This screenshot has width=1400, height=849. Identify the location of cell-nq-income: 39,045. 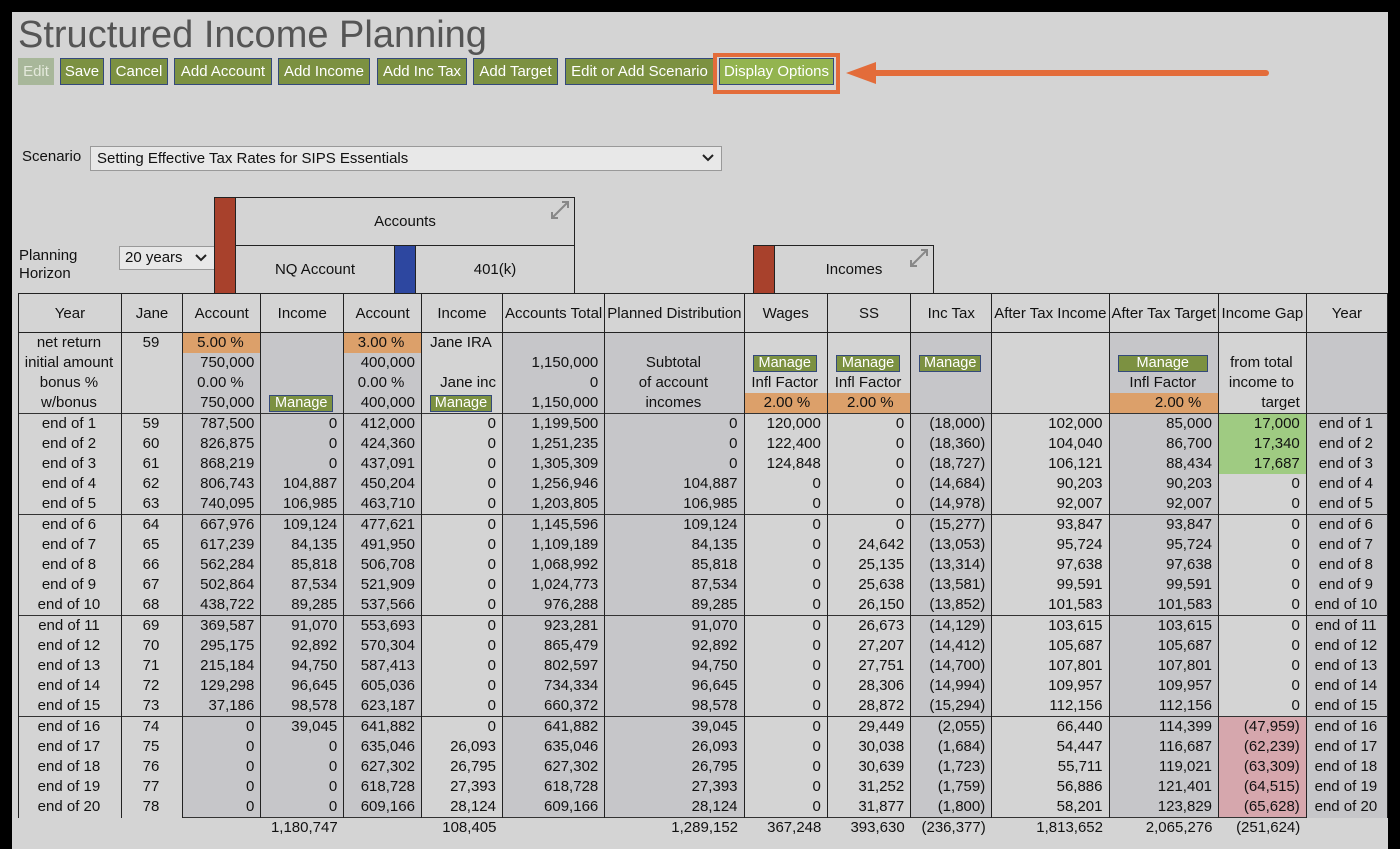
(302, 726).